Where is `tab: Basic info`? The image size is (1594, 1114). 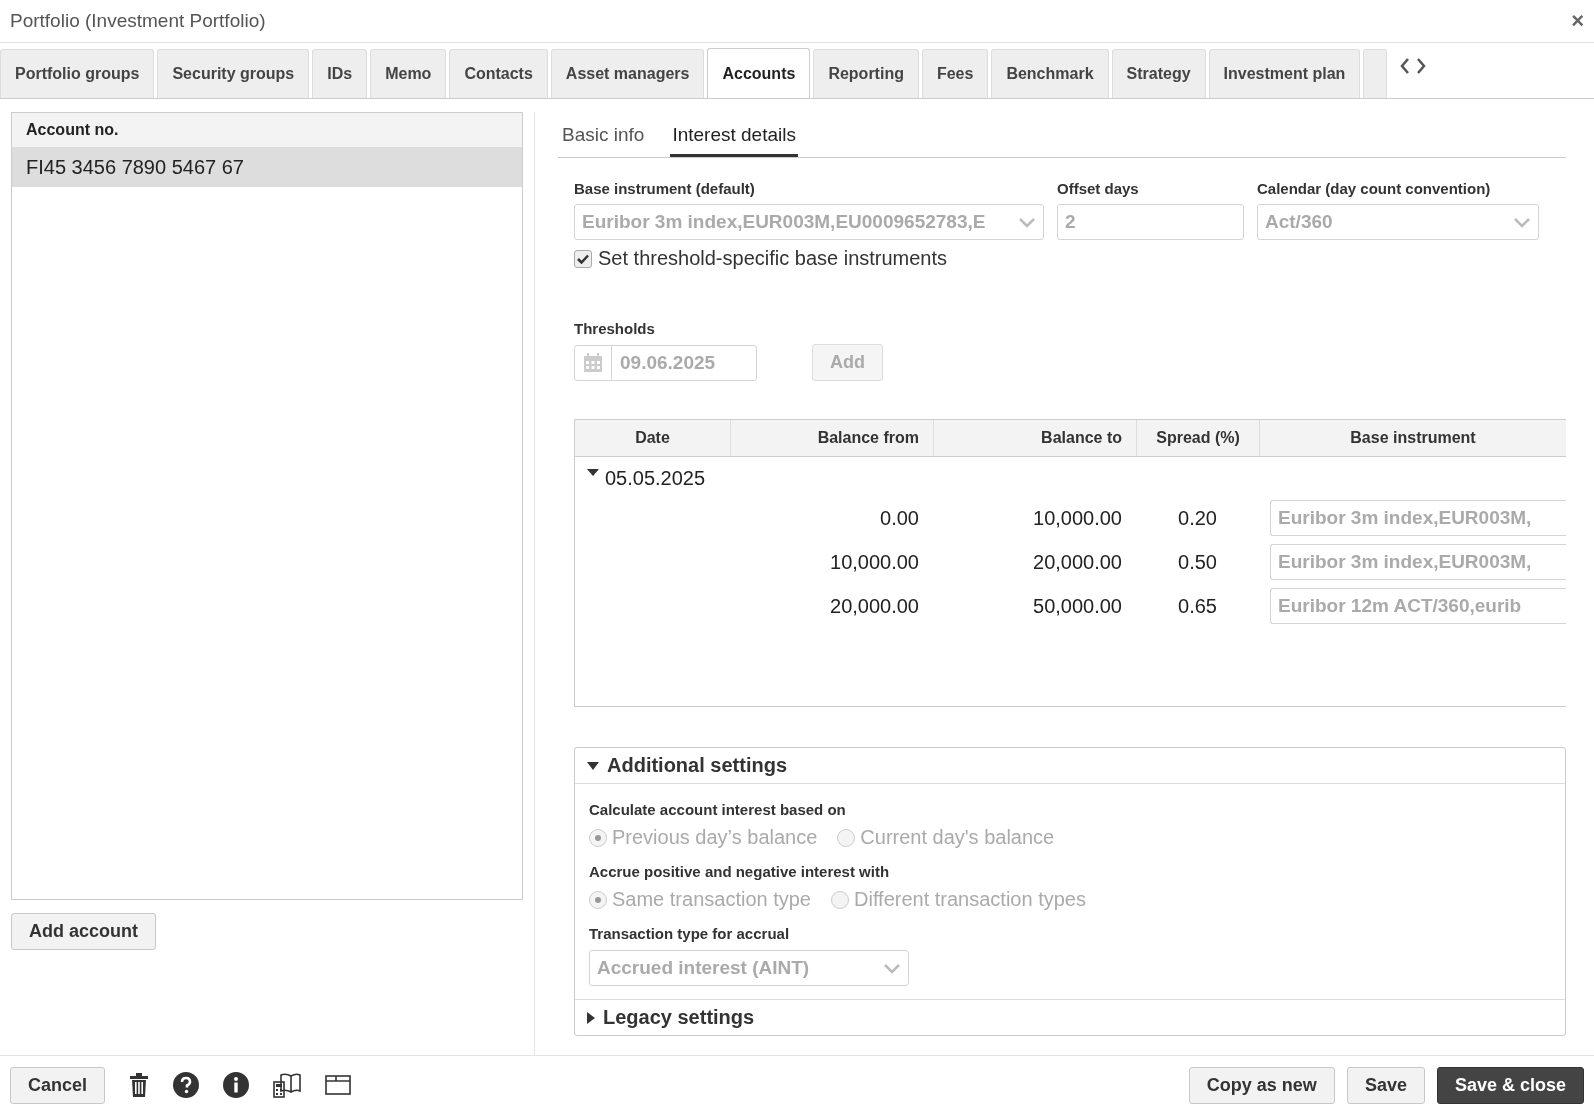
tab: Basic info is located at coordinates (603, 140).